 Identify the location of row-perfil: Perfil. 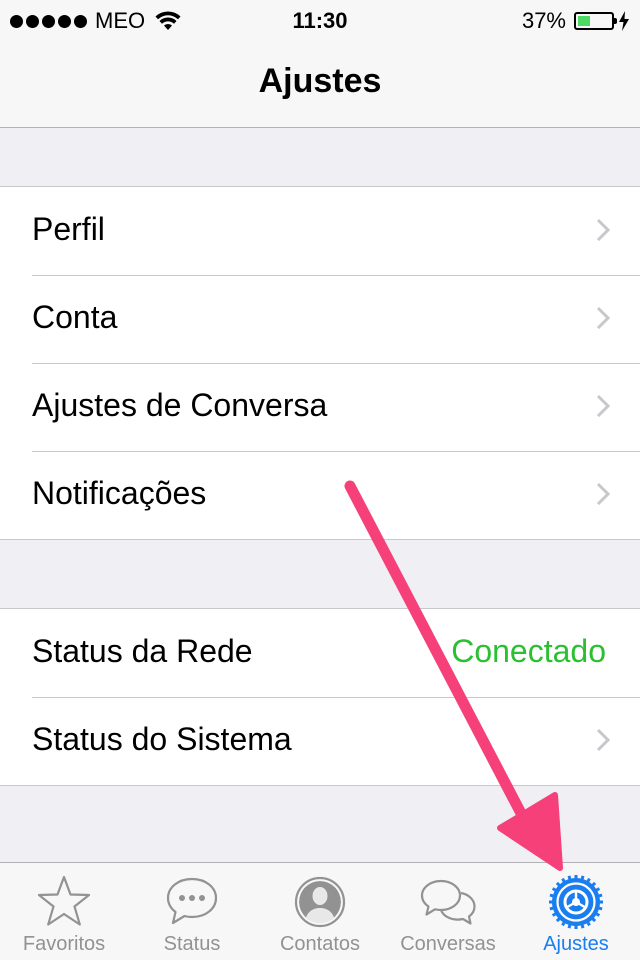
(320, 231).